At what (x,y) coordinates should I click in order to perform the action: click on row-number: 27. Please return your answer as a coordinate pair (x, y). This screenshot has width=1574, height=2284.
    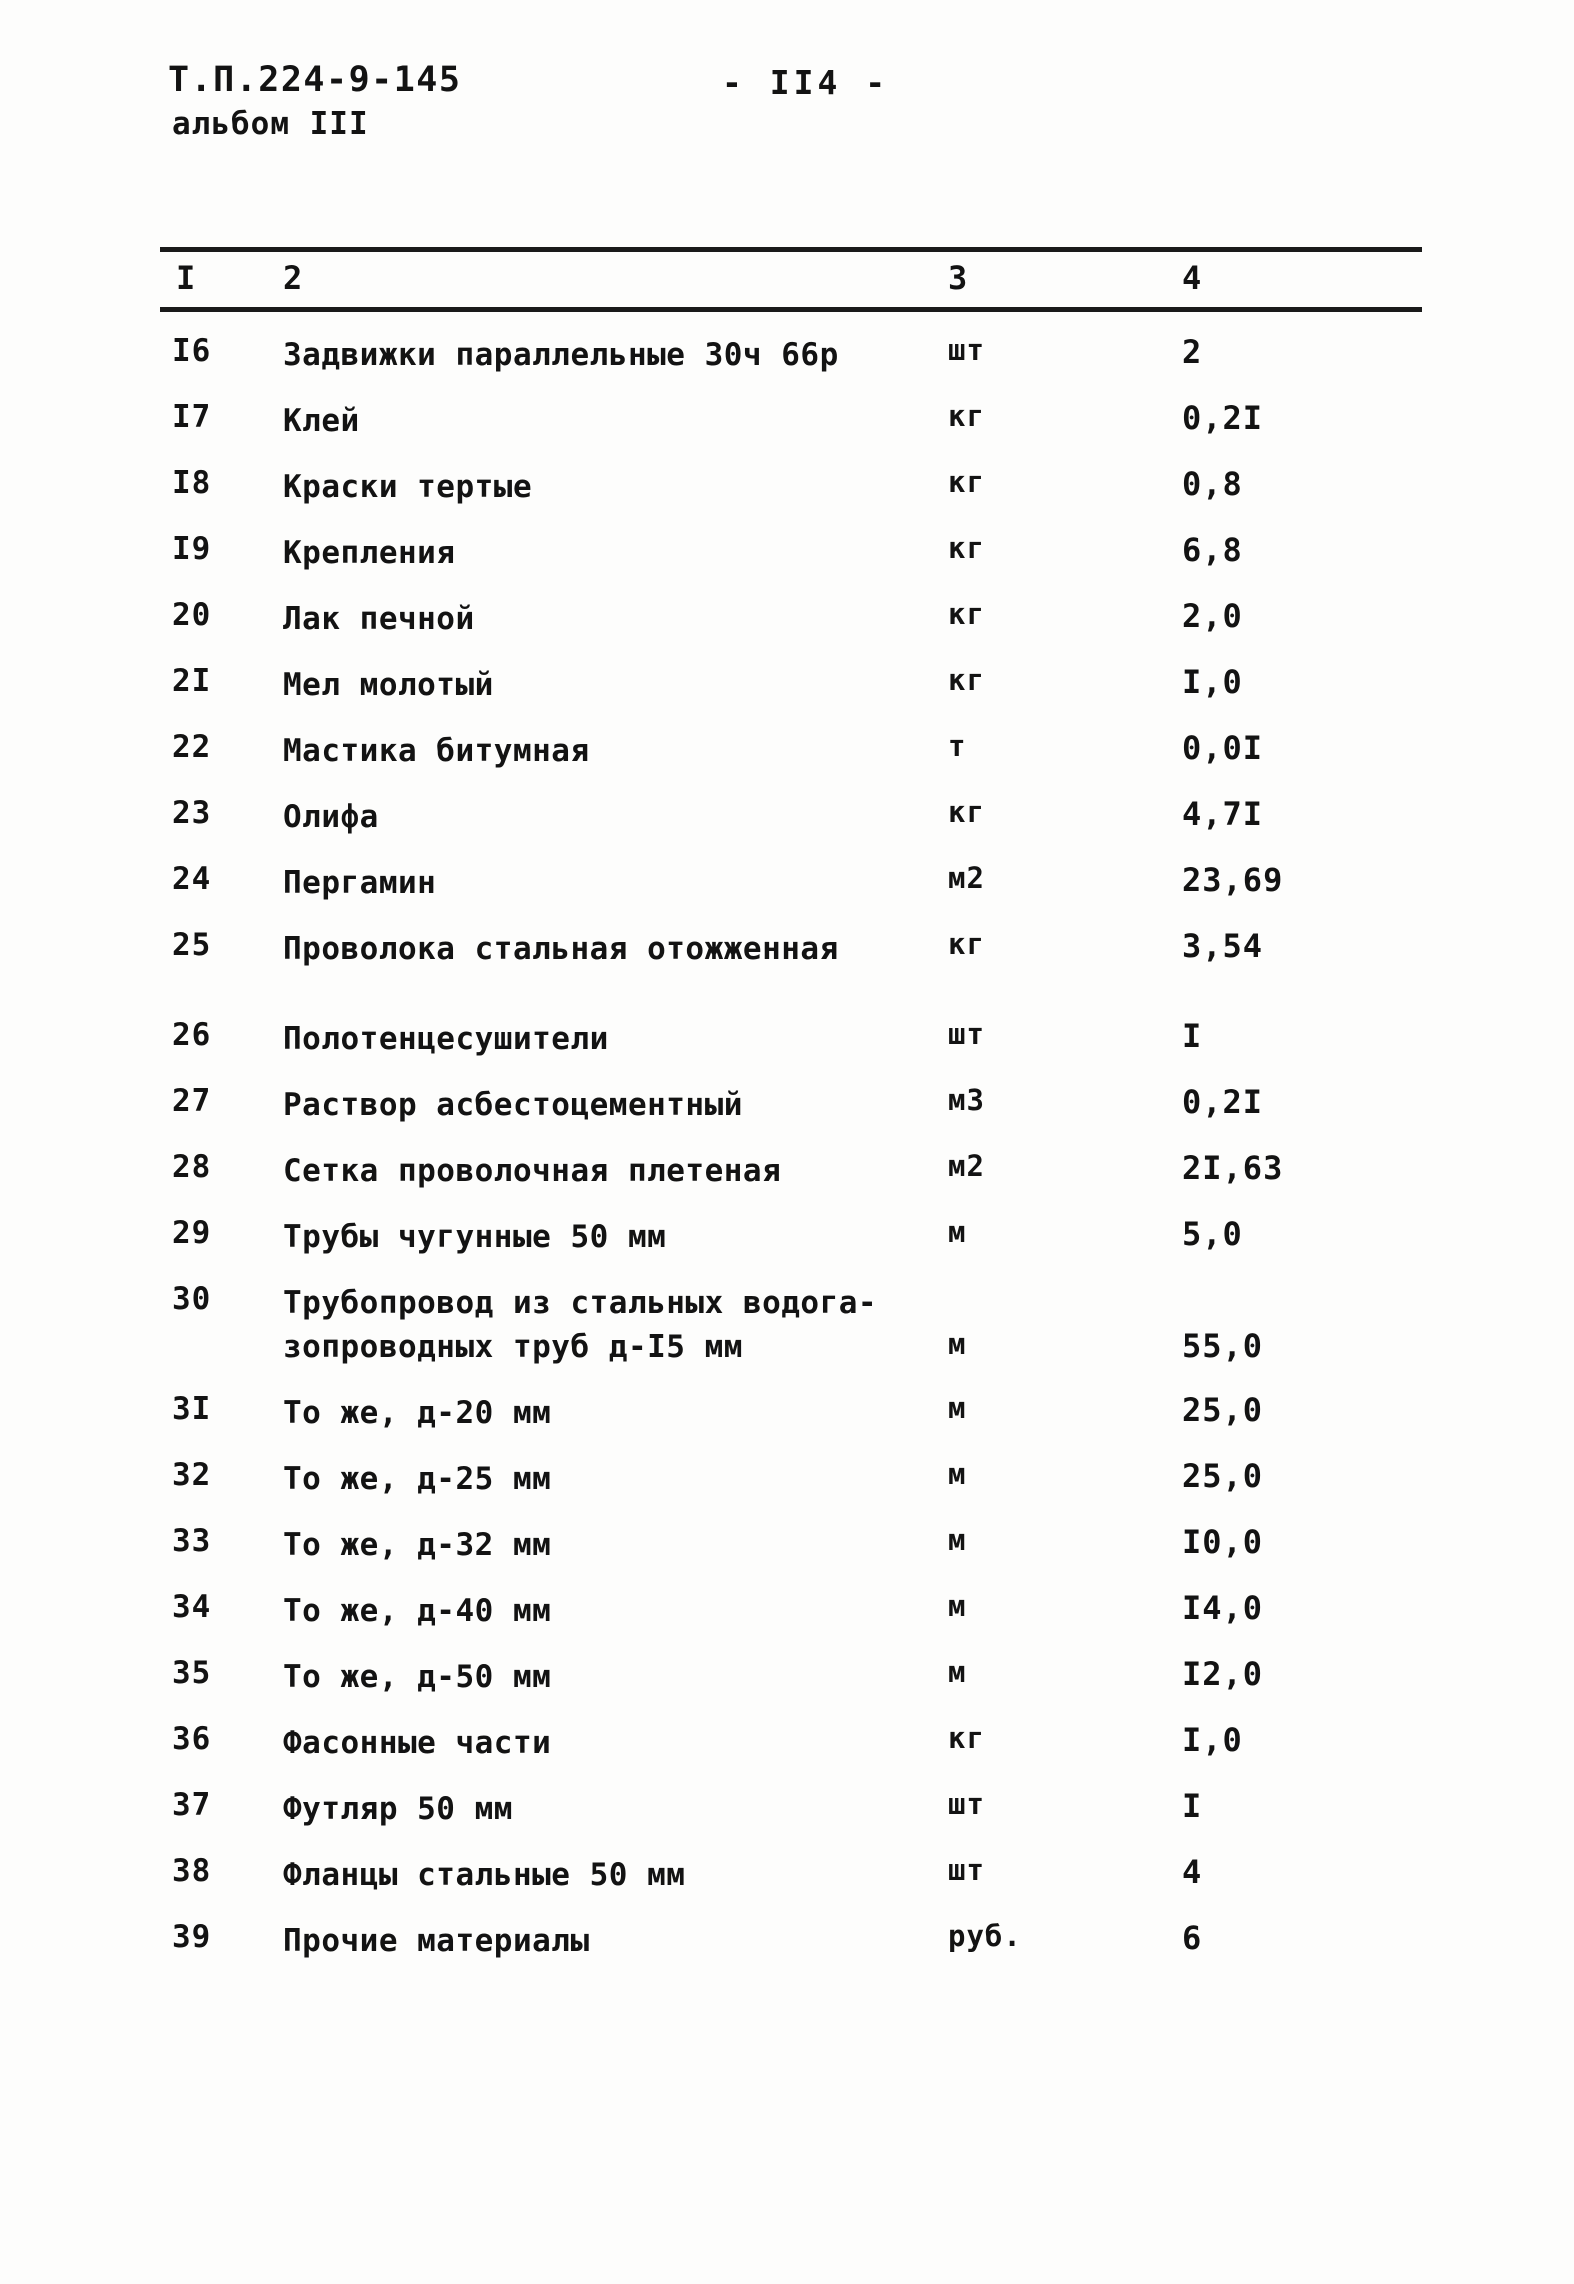
    Looking at the image, I should click on (192, 1101).